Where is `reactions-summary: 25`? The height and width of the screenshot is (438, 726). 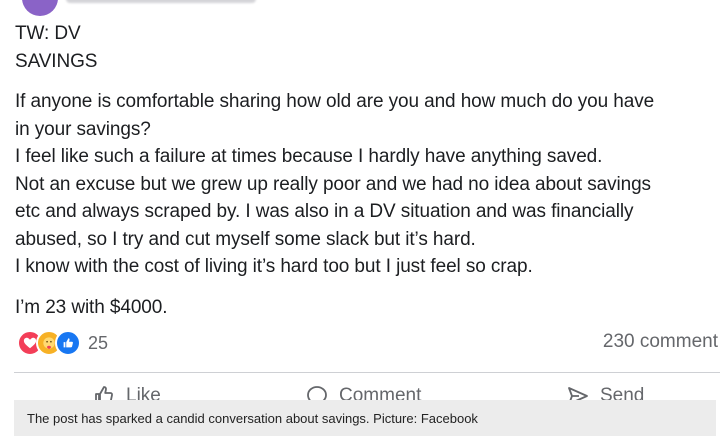
reactions-summary: 25 is located at coordinates (62, 343).